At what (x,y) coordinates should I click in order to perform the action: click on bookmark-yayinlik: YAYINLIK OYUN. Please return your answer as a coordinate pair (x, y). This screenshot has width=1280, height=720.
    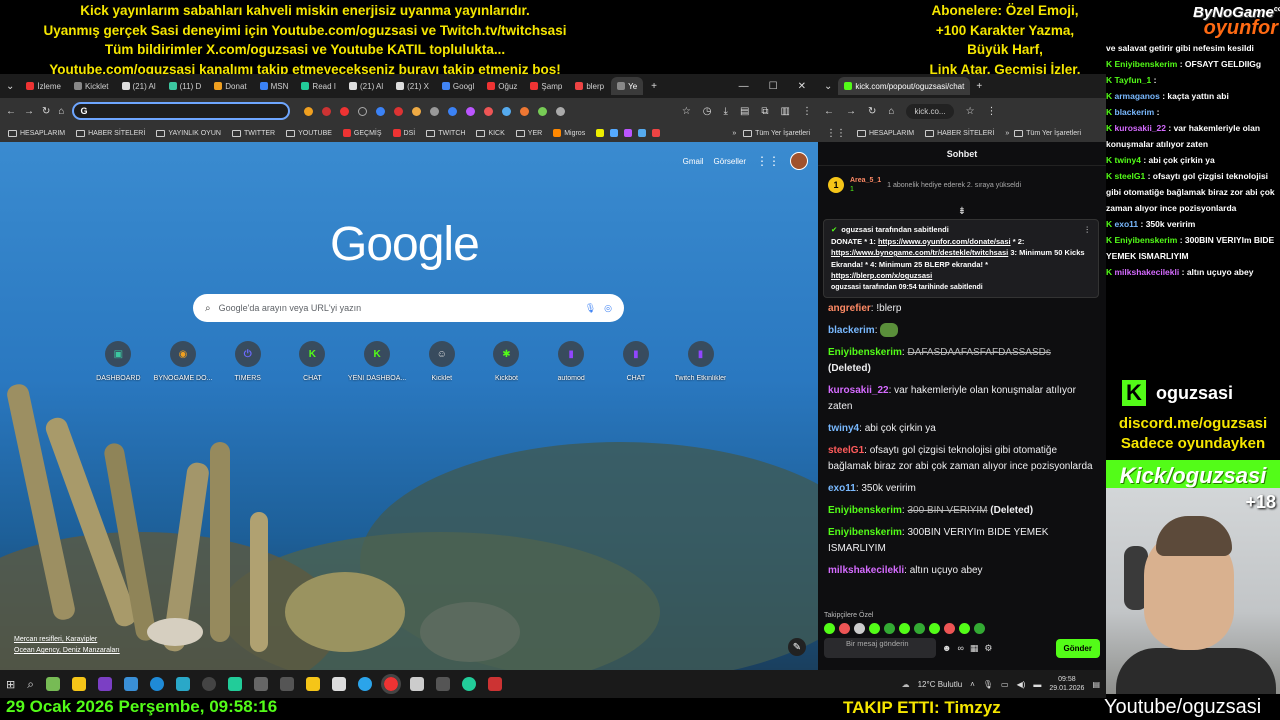
    Looking at the image, I should click on (188, 133).